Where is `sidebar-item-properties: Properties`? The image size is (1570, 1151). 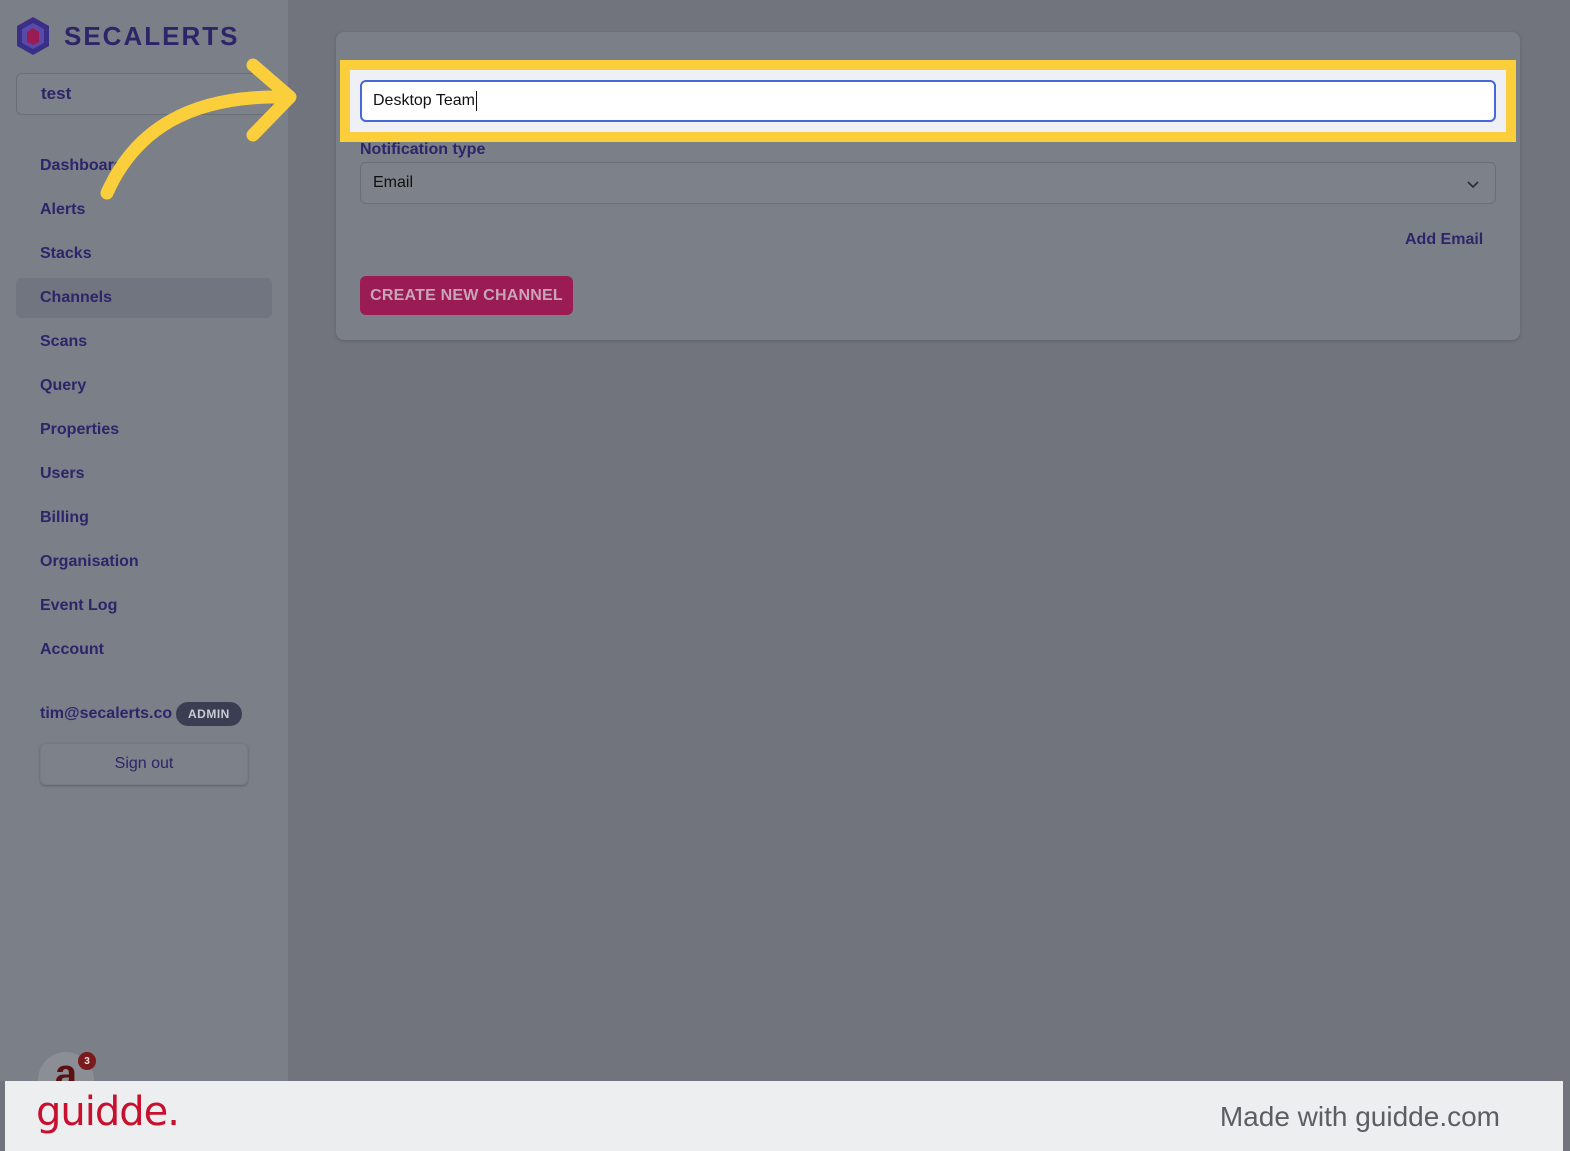
sidebar-item-properties: Properties is located at coordinates (144, 430).